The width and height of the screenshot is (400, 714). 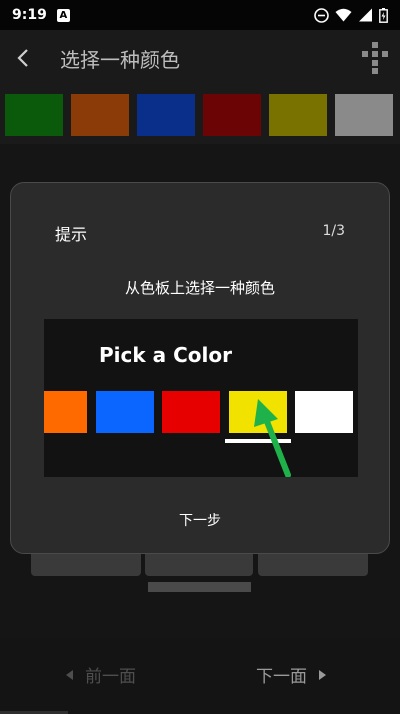 What do you see at coordinates (199, 288) in the screenshot?
I see `dialog-subtitle: 从色板上选择一种颜色` at bounding box center [199, 288].